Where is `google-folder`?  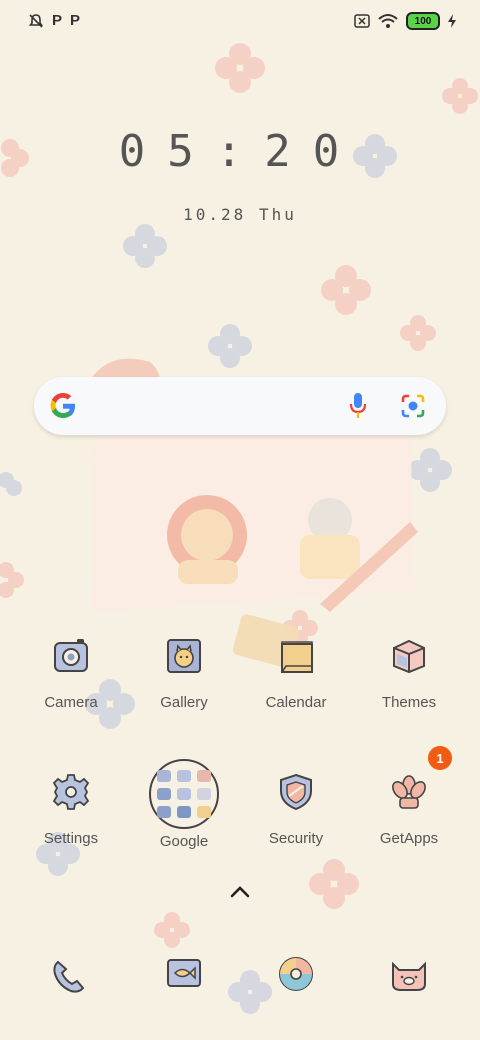 google-folder is located at coordinates (184, 794).